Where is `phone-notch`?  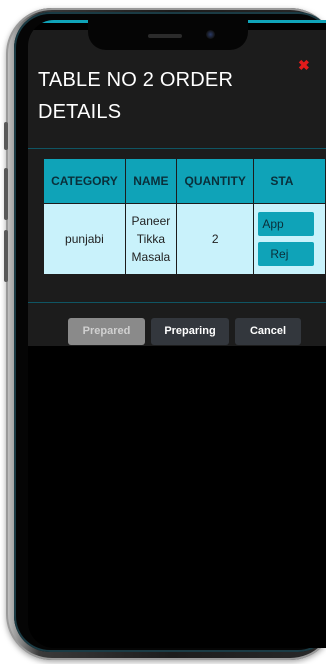
phone-notch is located at coordinates (168, 35).